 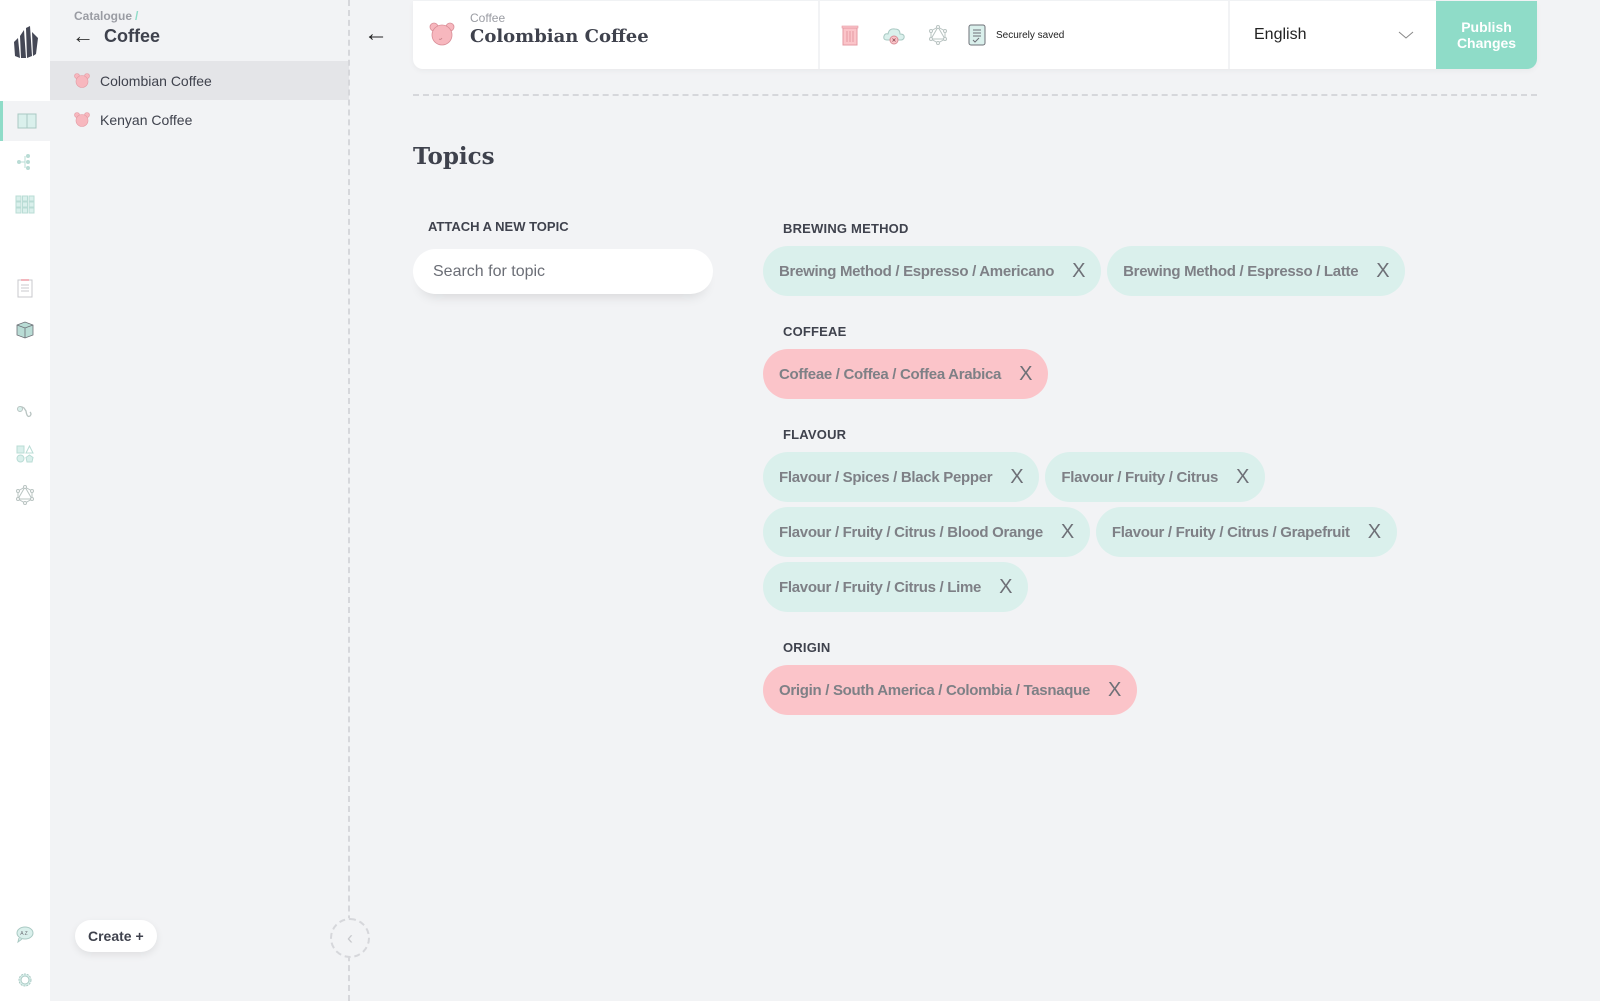 I want to click on rail-translate: A Z, so click(x=25, y=934).